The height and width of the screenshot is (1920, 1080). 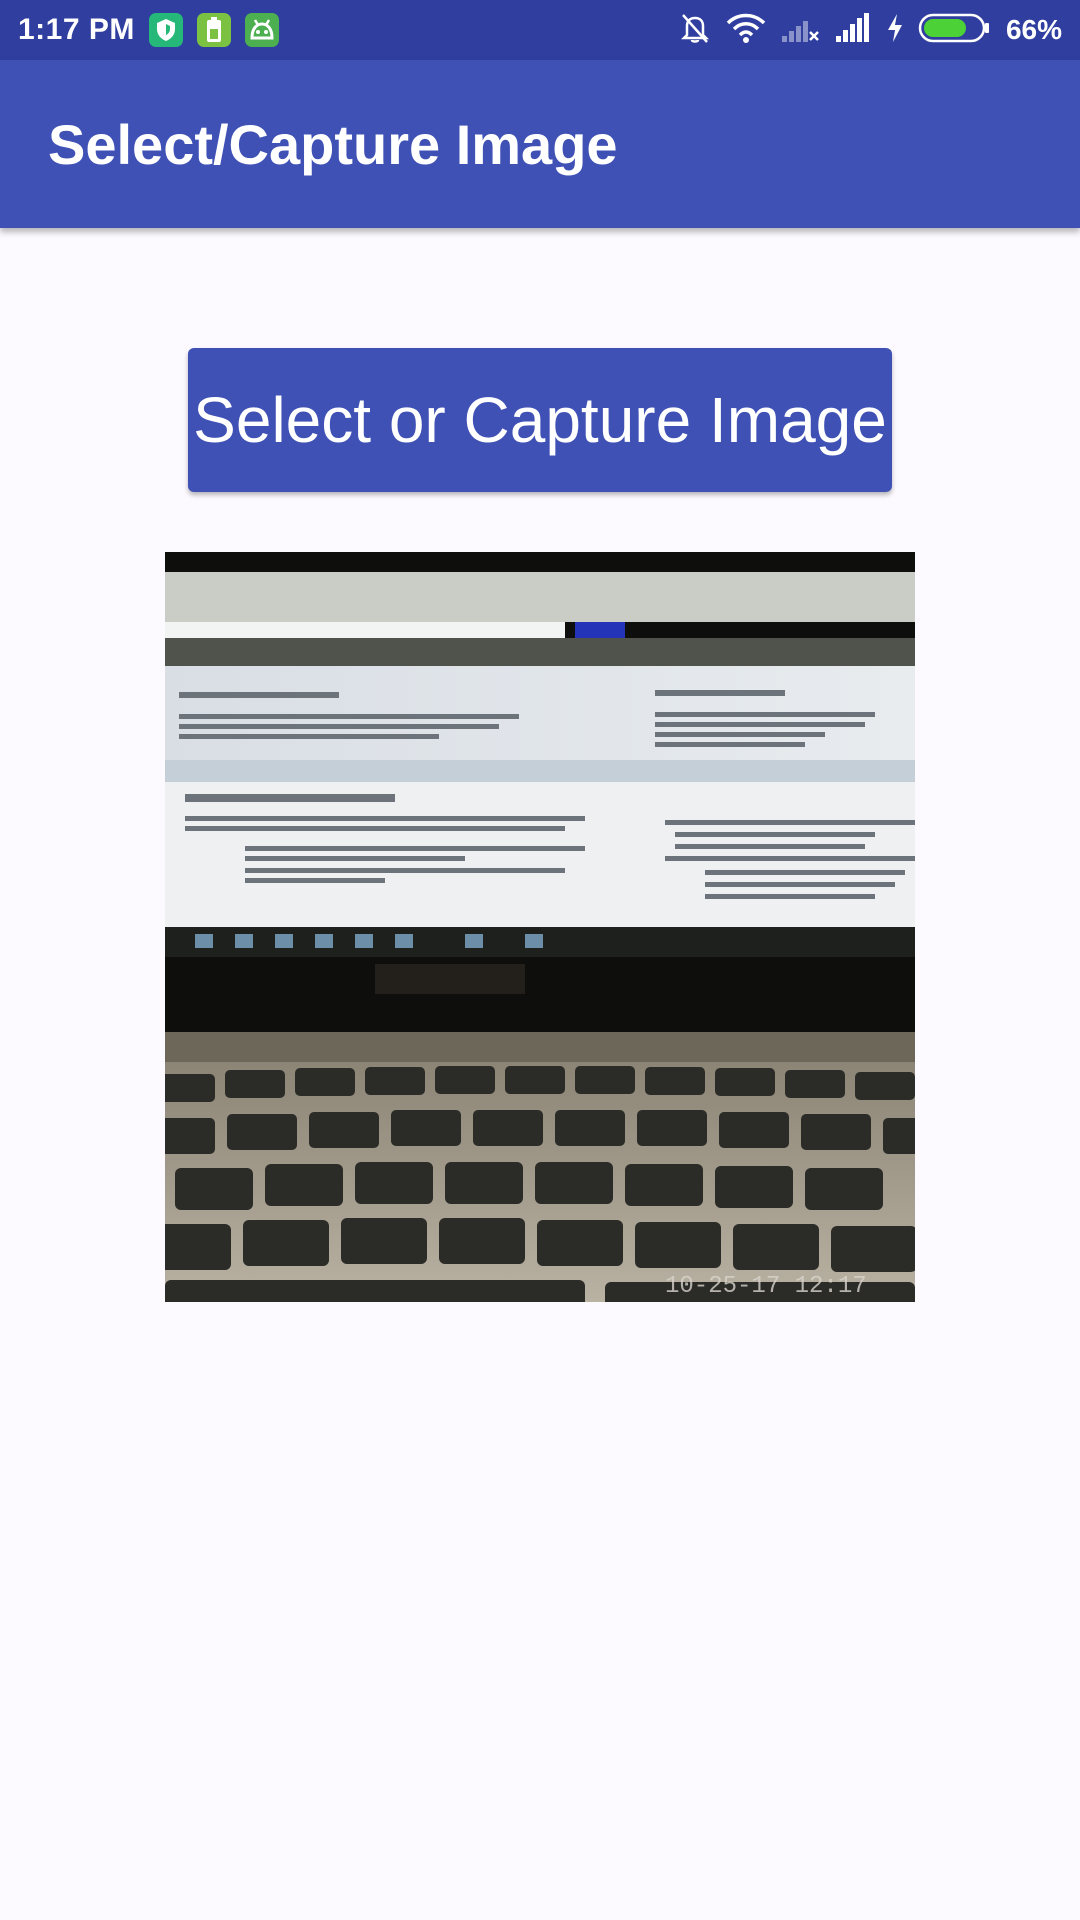 What do you see at coordinates (333, 144) in the screenshot?
I see `page-title: Select/Capture Image` at bounding box center [333, 144].